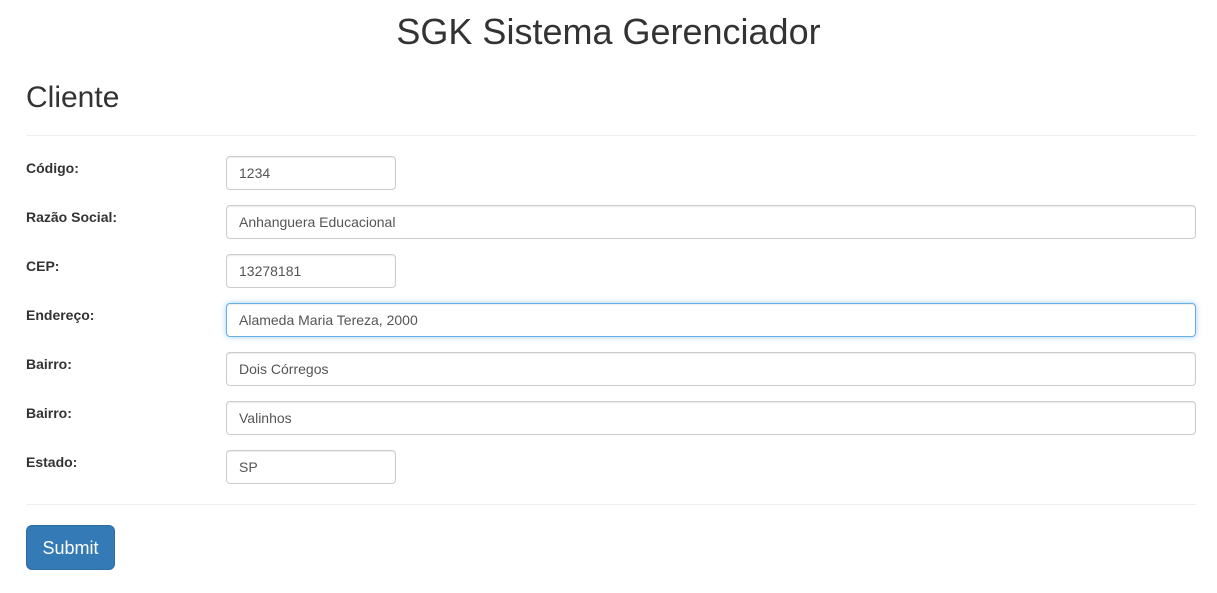 This screenshot has height=593, width=1217. I want to click on bairro-input, so click(711, 369).